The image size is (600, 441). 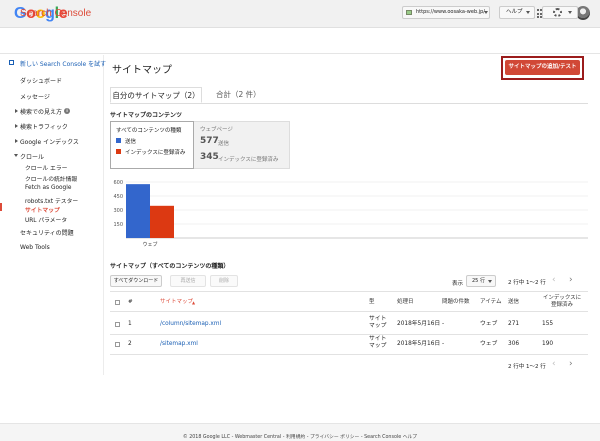 What do you see at coordinates (562, 301) in the screenshot?
I see `col-header-indexed: インデックスに登録済み` at bounding box center [562, 301].